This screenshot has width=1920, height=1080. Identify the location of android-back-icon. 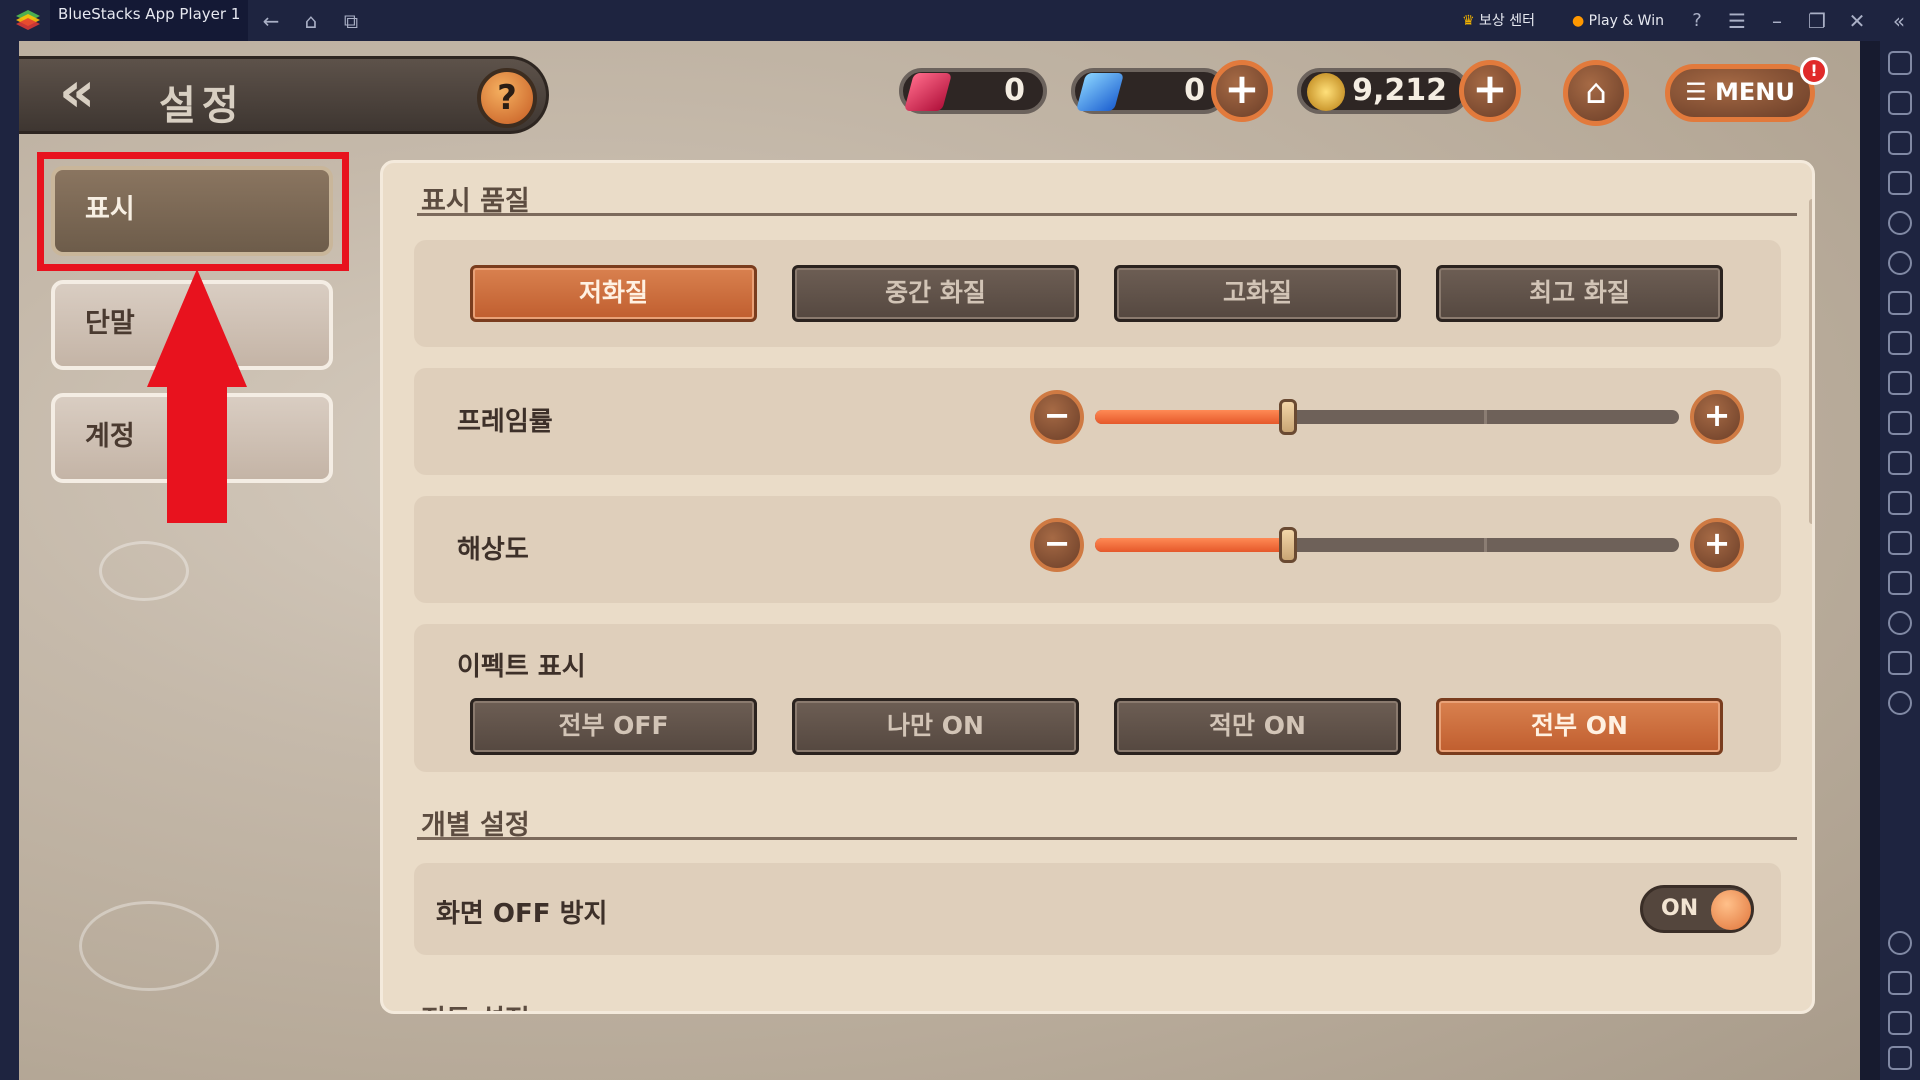
(1900, 983).